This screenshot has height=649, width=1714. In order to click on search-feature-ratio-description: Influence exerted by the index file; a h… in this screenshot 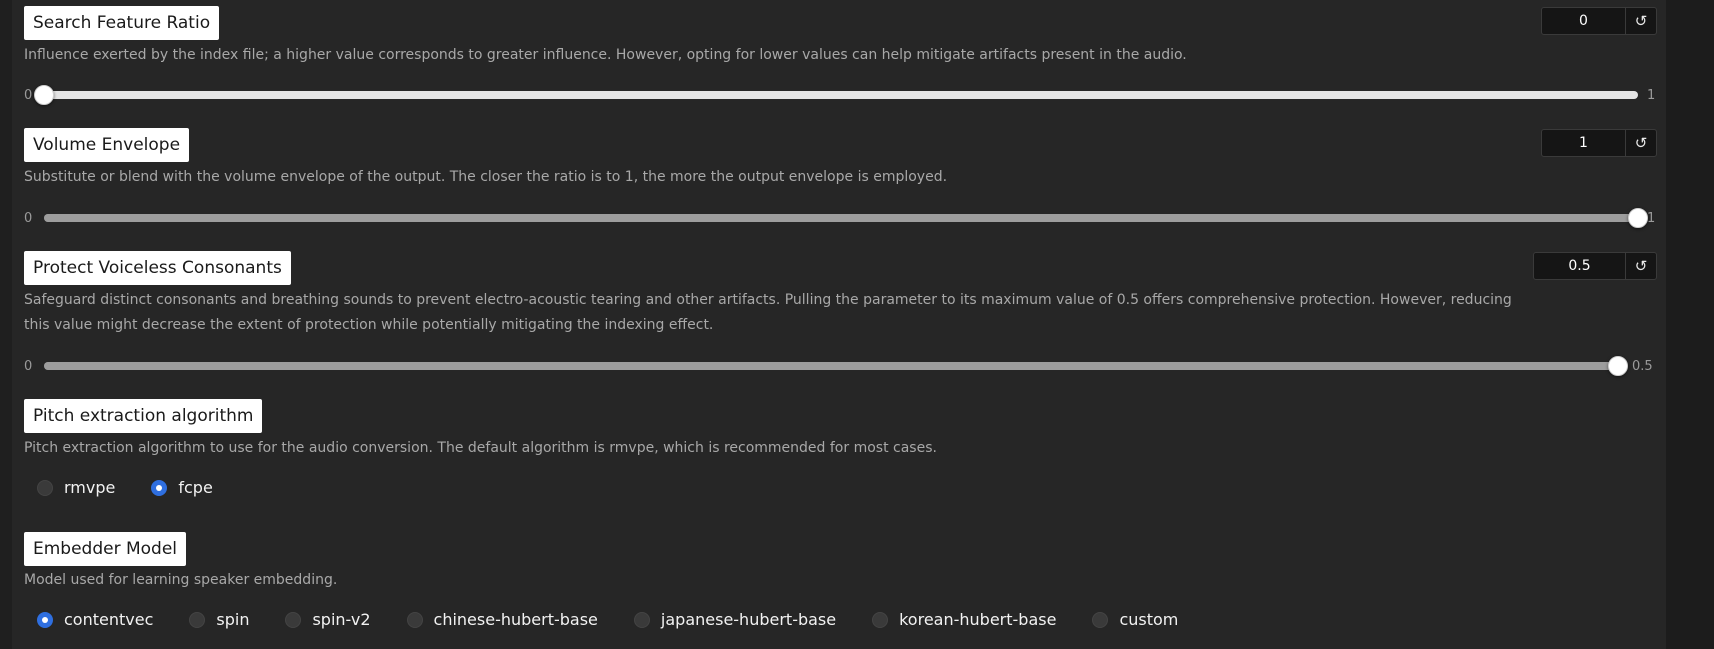, I will do `click(605, 55)`.